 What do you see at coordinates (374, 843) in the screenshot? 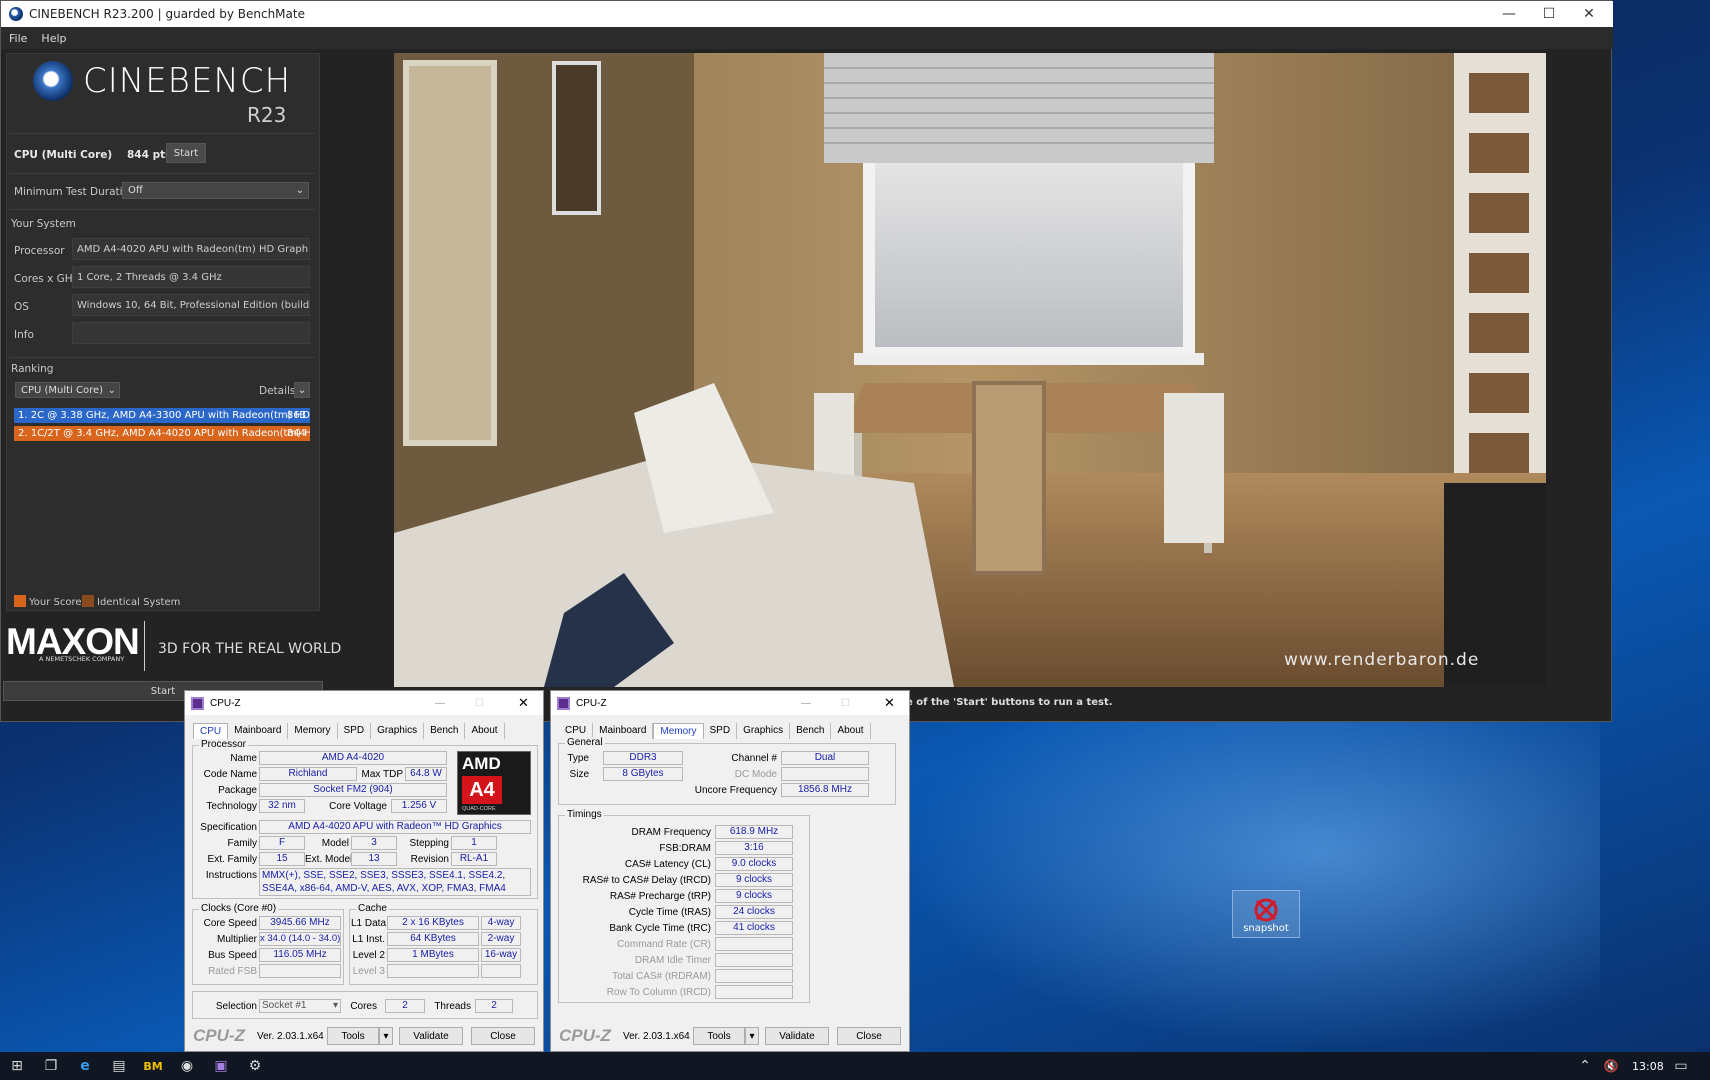
I see `model-value: 3` at bounding box center [374, 843].